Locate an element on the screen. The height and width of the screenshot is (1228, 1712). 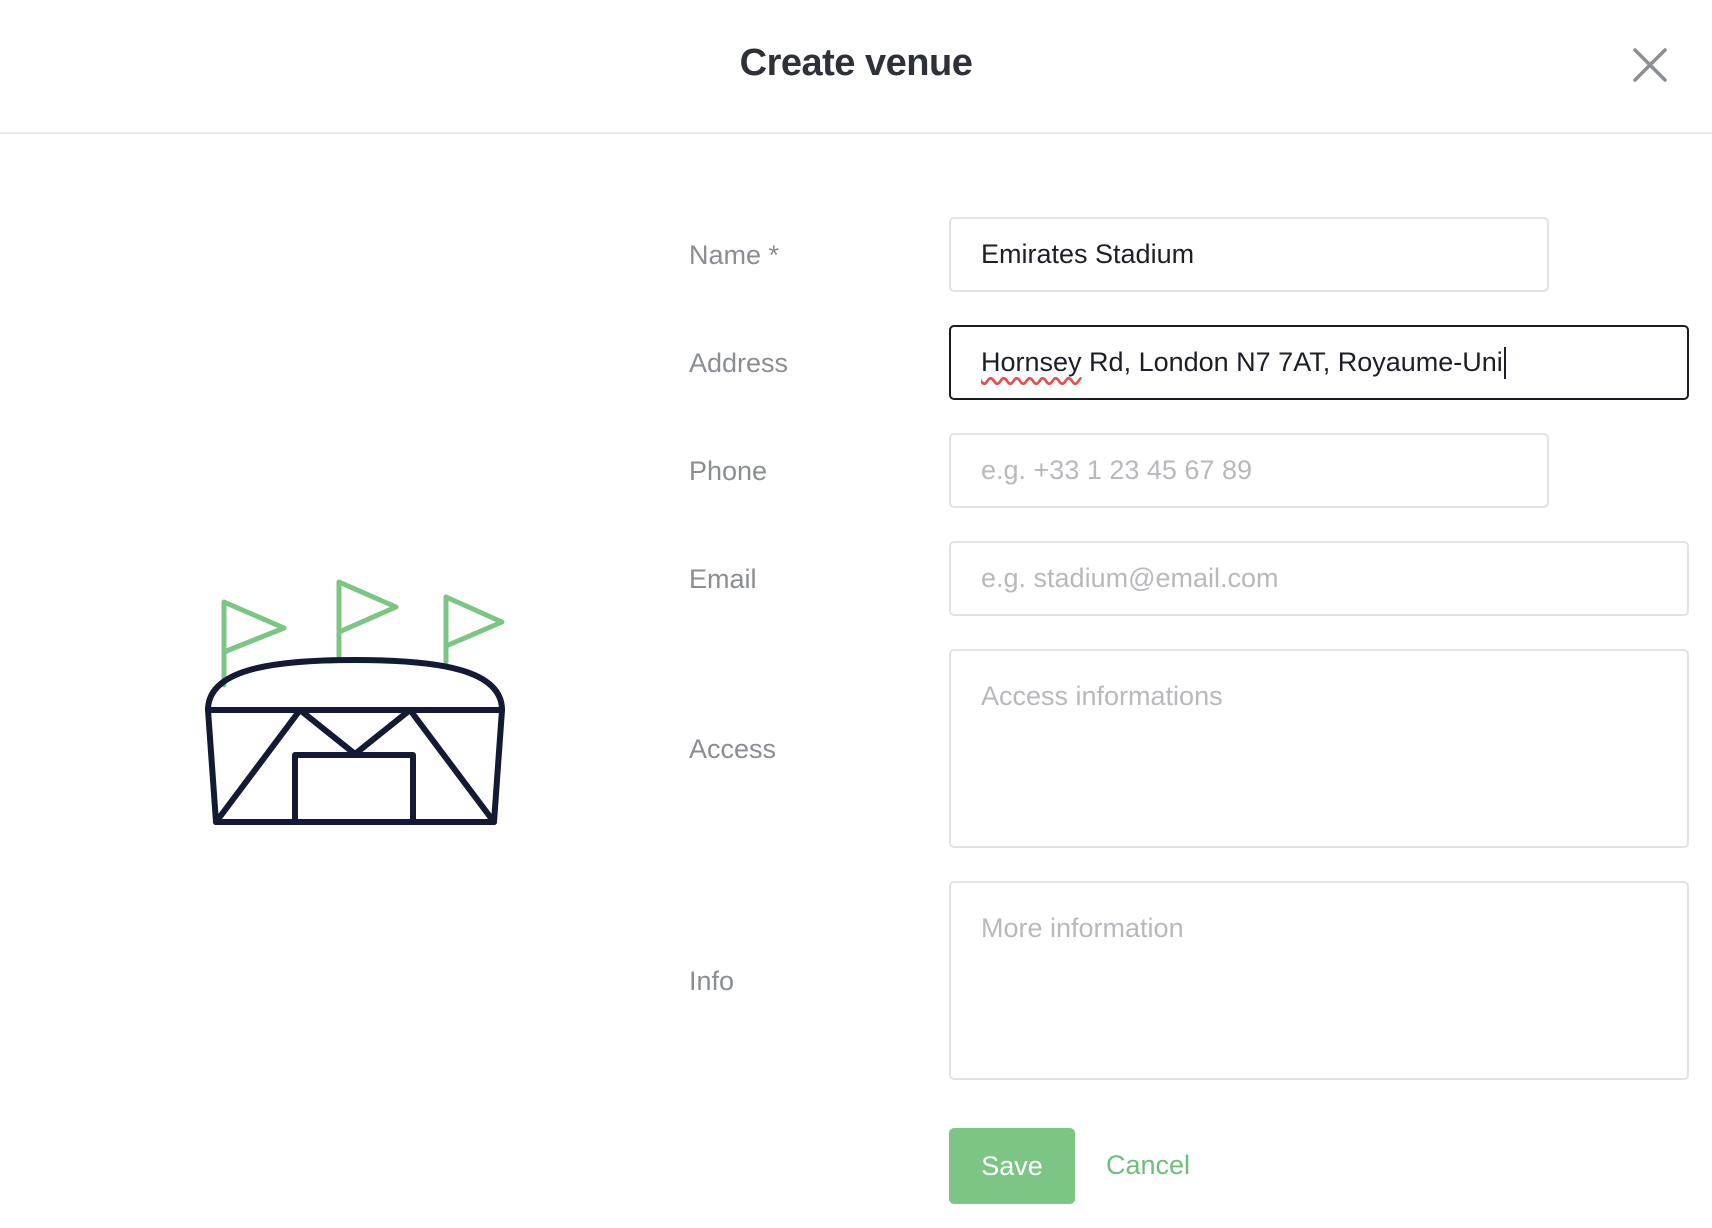
page-title: Create venue is located at coordinates (856, 63).